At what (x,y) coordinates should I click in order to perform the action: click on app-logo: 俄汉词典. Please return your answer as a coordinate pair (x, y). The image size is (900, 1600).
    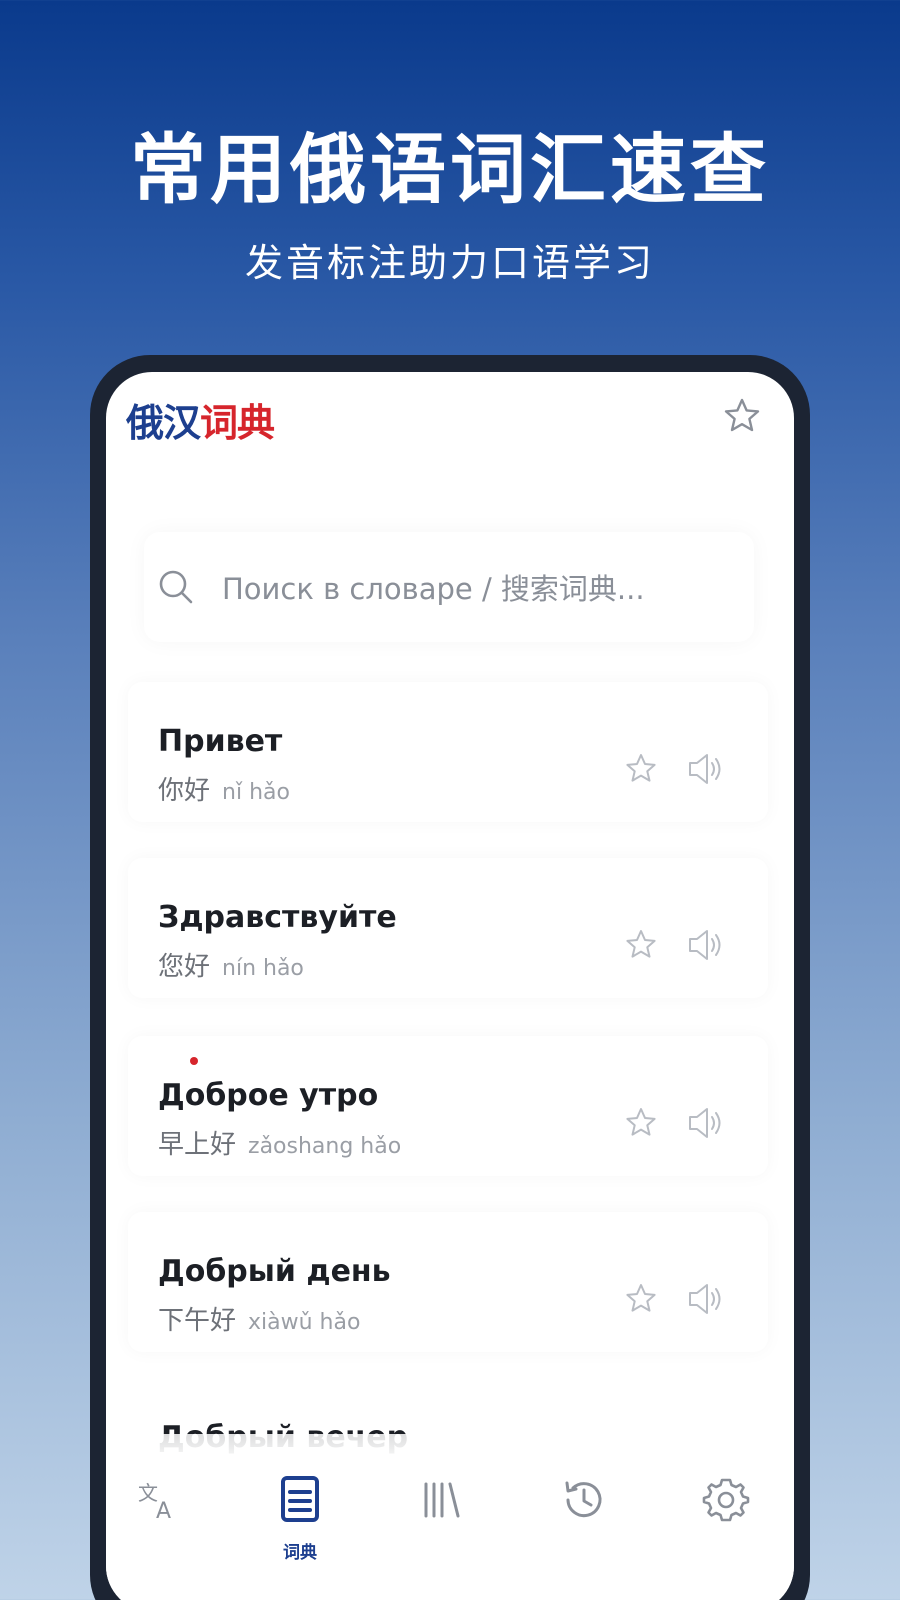
    Looking at the image, I should click on (200, 419).